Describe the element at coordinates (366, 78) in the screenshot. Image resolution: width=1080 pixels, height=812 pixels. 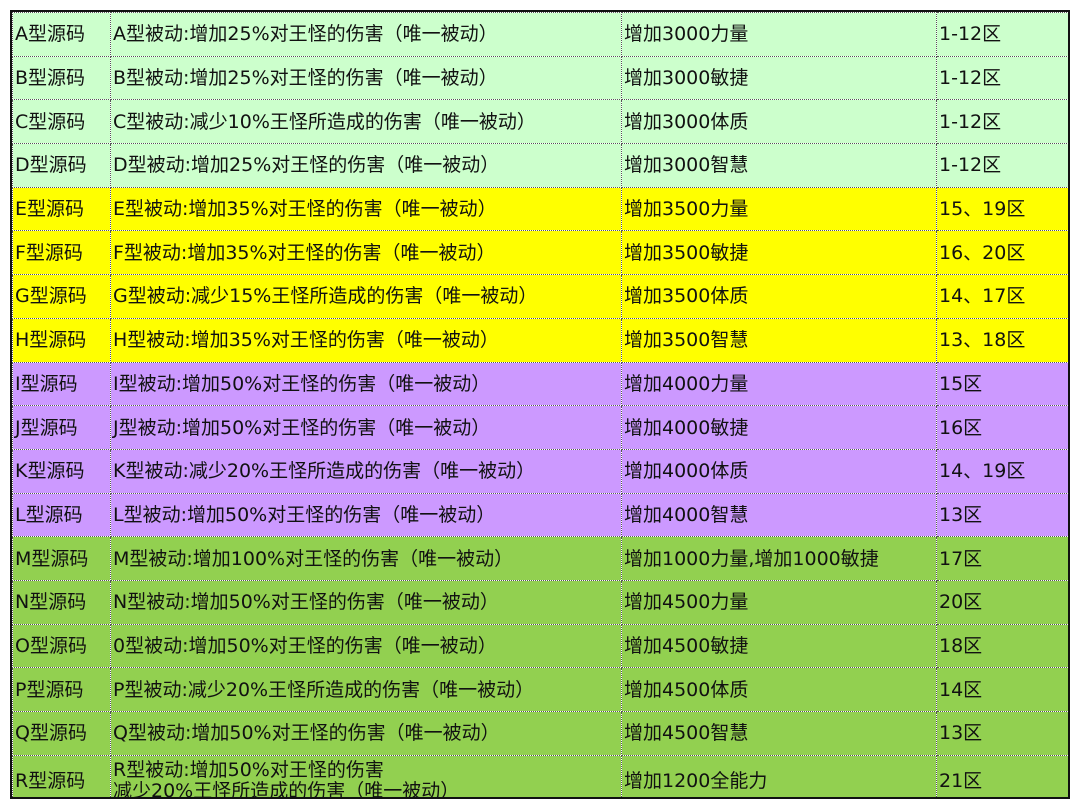
I see `passive-effect-cell: B型被动:增加25%对王怪的伤害（唯一被动）` at that location.